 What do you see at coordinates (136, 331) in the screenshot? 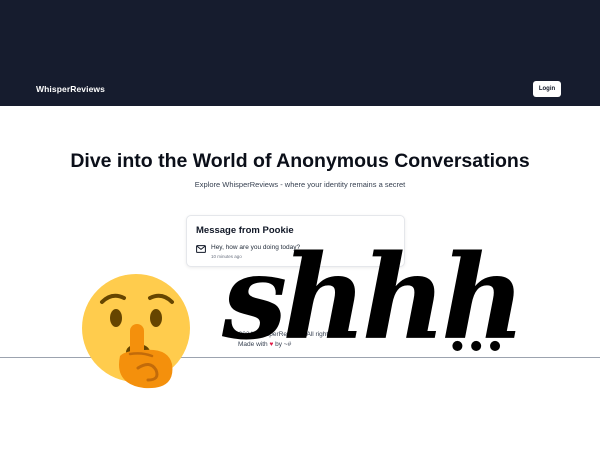
I see `shushing-face-emoji-icon` at bounding box center [136, 331].